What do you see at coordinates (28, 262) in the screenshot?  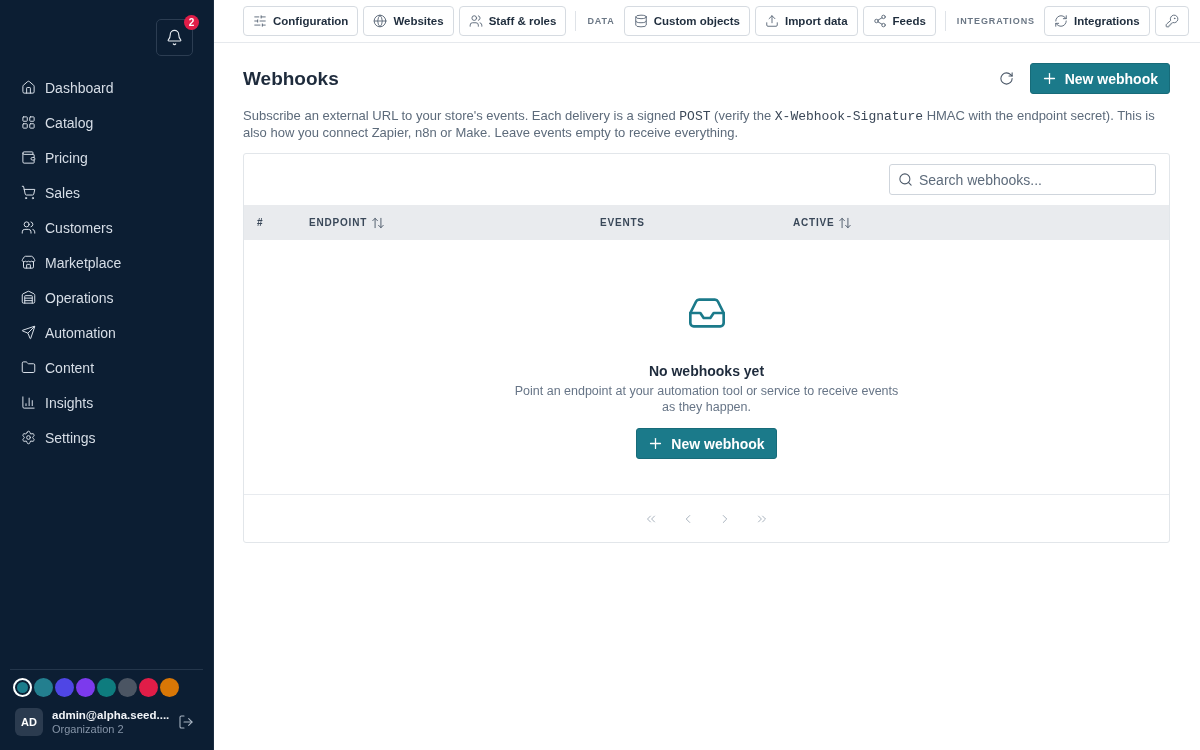 I see `store-icon` at bounding box center [28, 262].